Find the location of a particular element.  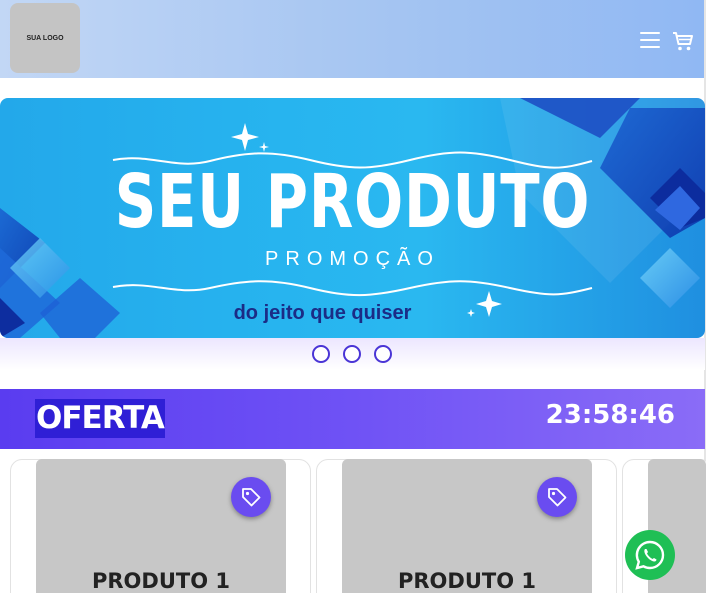

banner-tagline: do jeito que quiser is located at coordinates (322, 313).